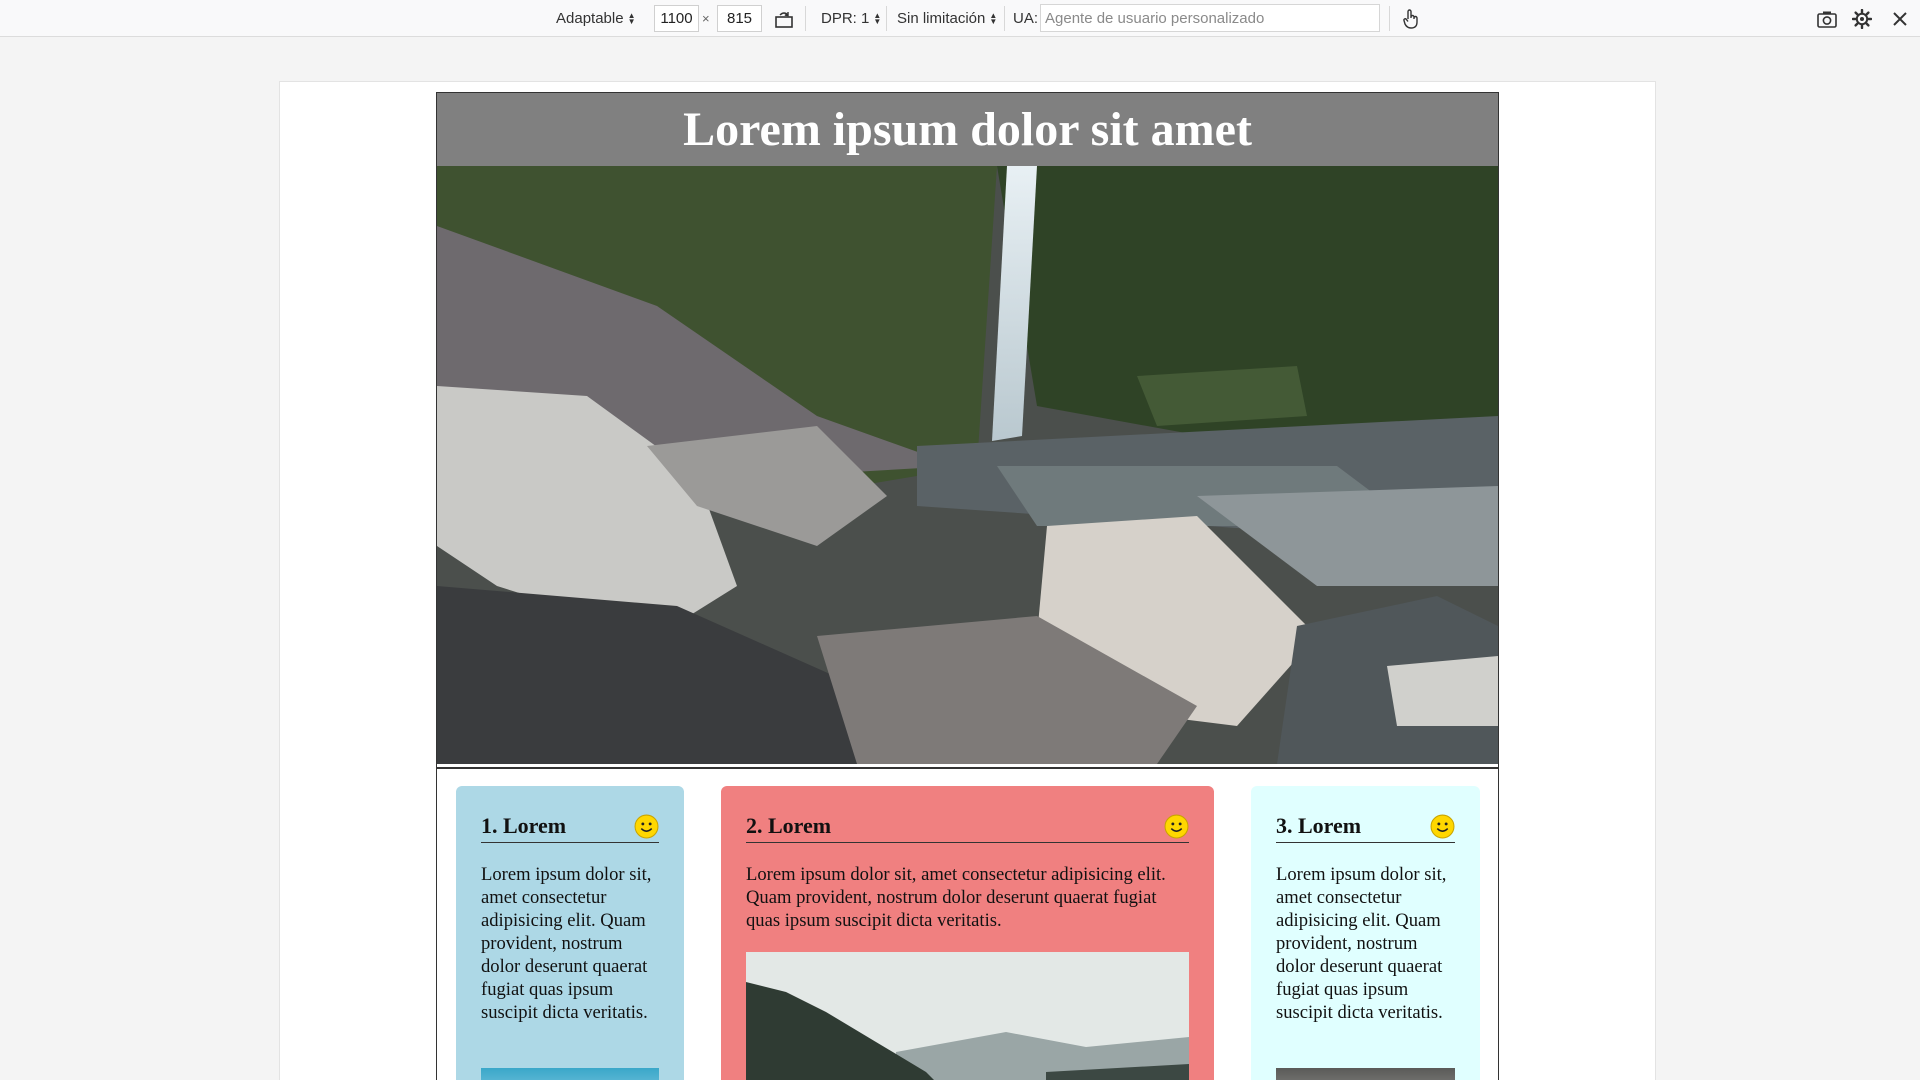 The width and height of the screenshot is (1920, 1080). I want to click on viewport-height-input: 815, so click(739, 18).